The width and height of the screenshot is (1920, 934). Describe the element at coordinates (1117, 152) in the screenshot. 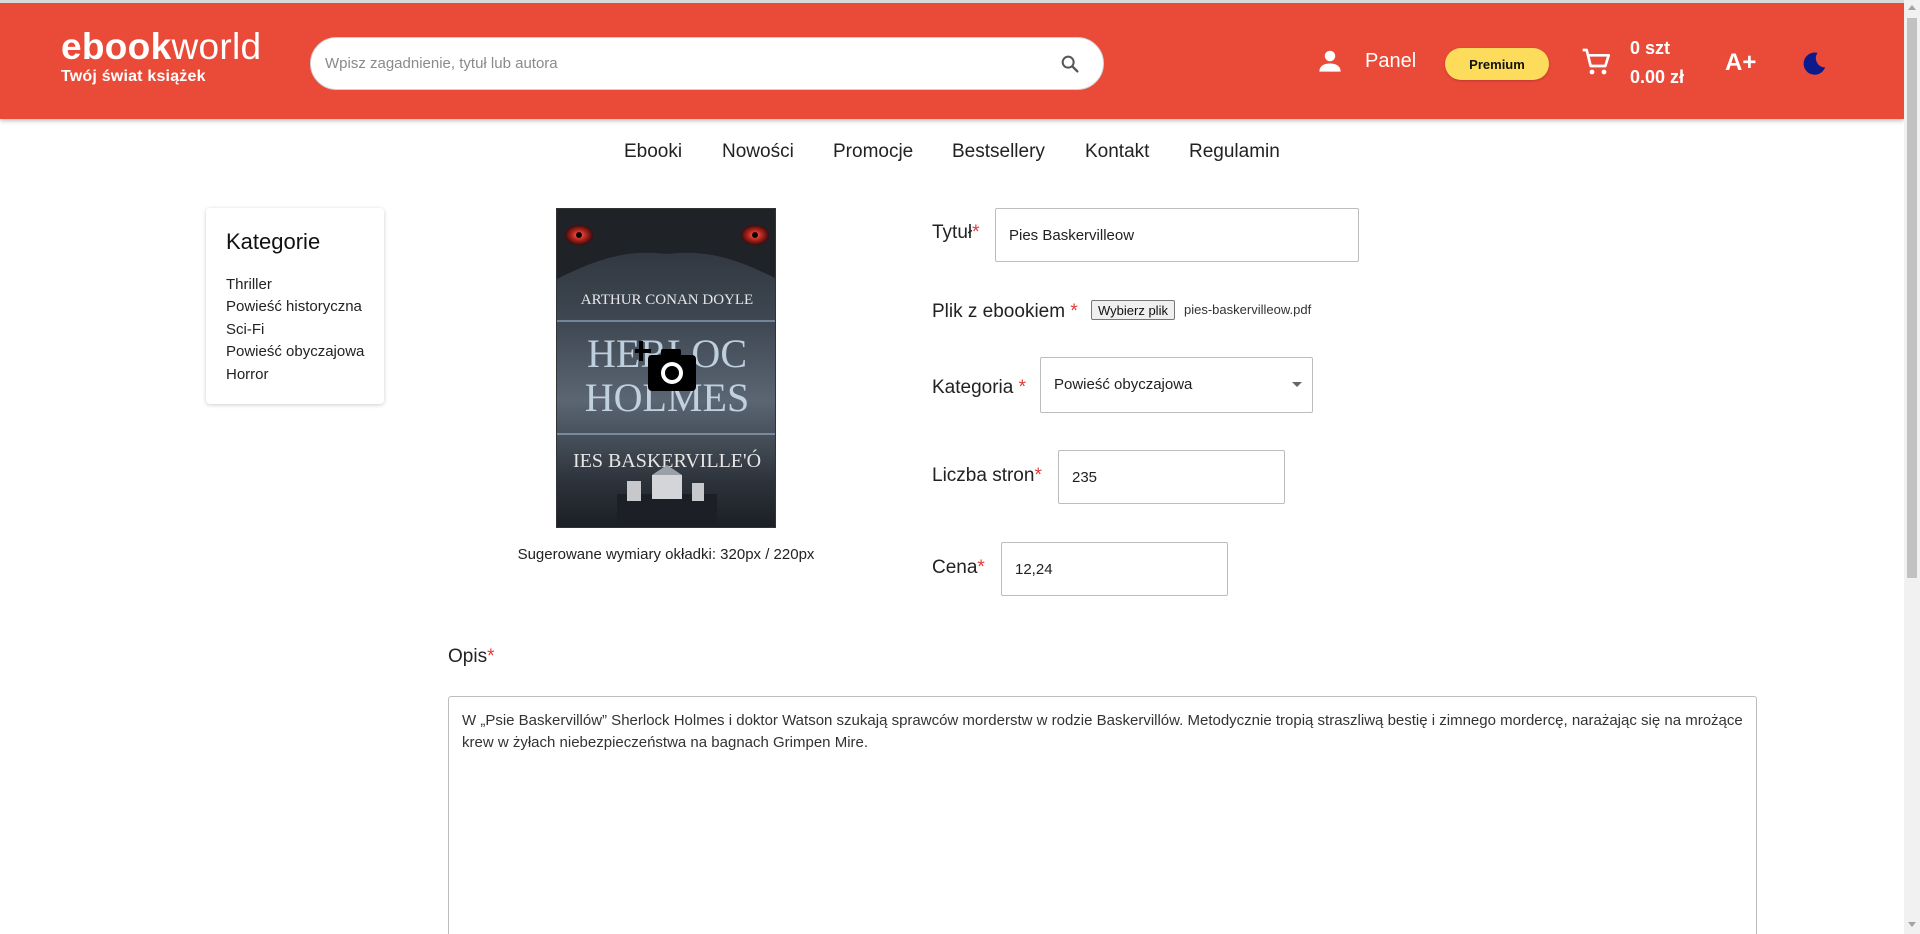

I see `nav-kontakt: Kontakt` at that location.